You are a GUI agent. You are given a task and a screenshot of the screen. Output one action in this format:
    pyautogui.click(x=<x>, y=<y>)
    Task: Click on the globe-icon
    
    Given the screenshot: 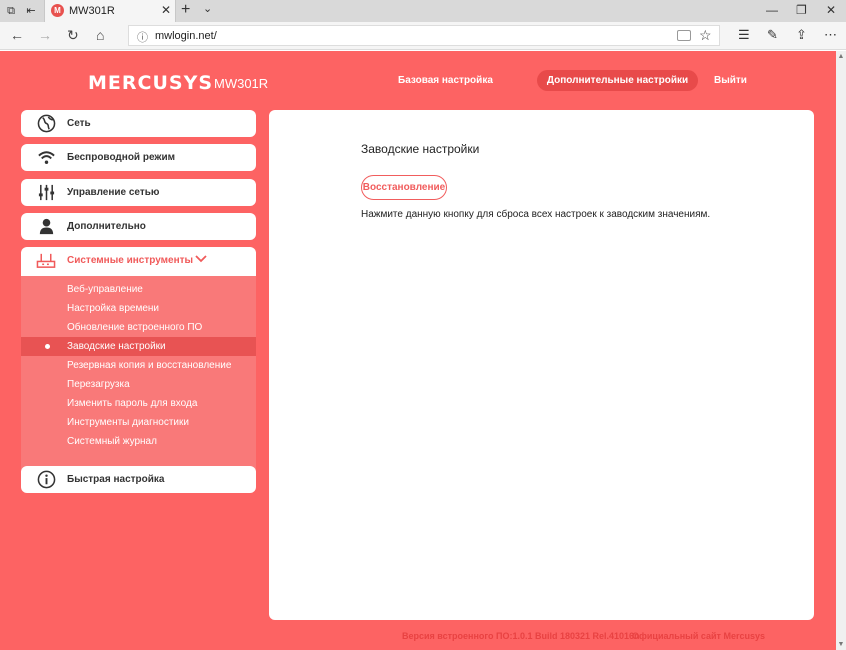 What is the action you would take?
    pyautogui.click(x=46, y=123)
    